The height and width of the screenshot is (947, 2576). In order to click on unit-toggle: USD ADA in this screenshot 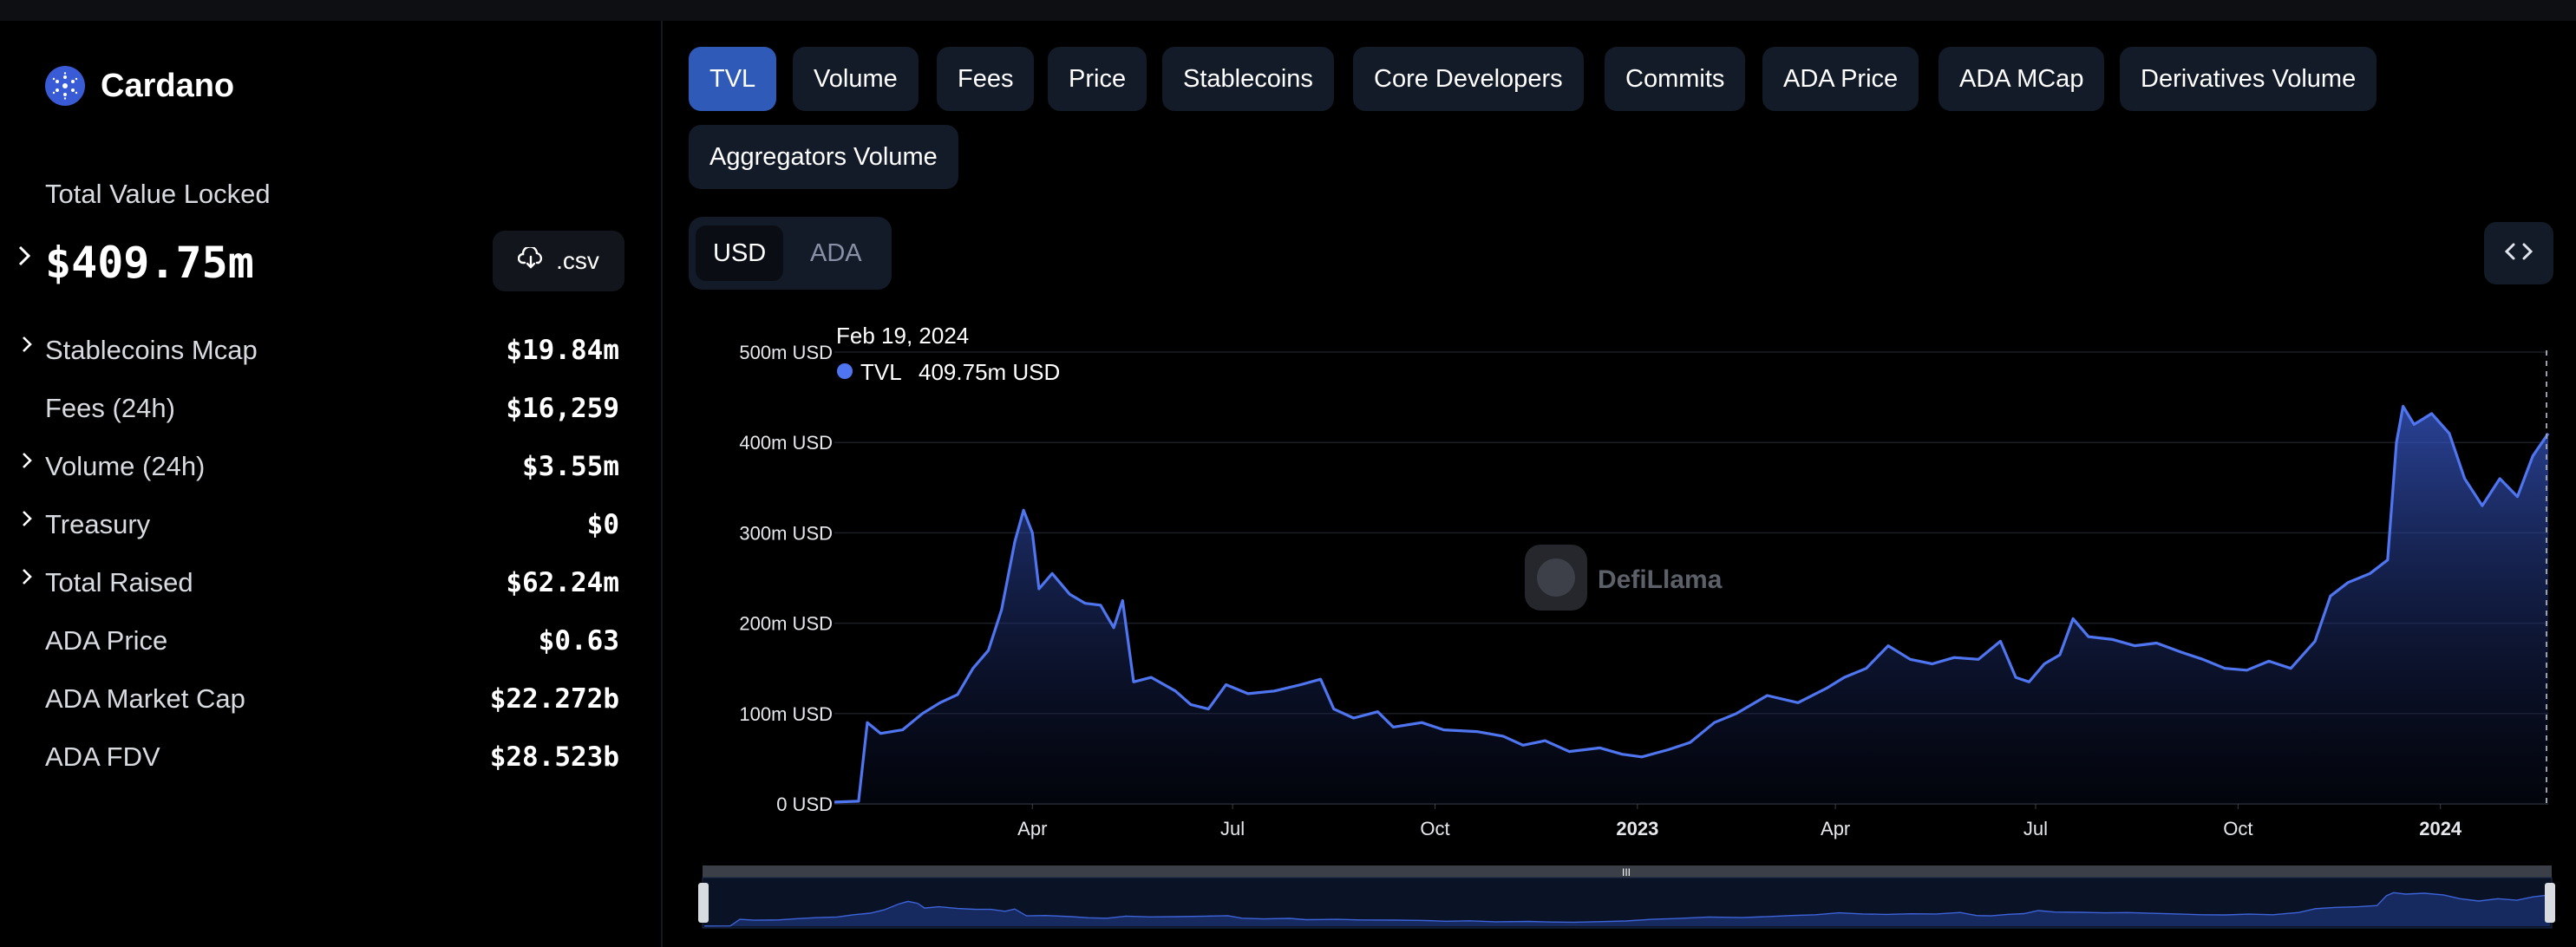, I will do `click(790, 253)`.